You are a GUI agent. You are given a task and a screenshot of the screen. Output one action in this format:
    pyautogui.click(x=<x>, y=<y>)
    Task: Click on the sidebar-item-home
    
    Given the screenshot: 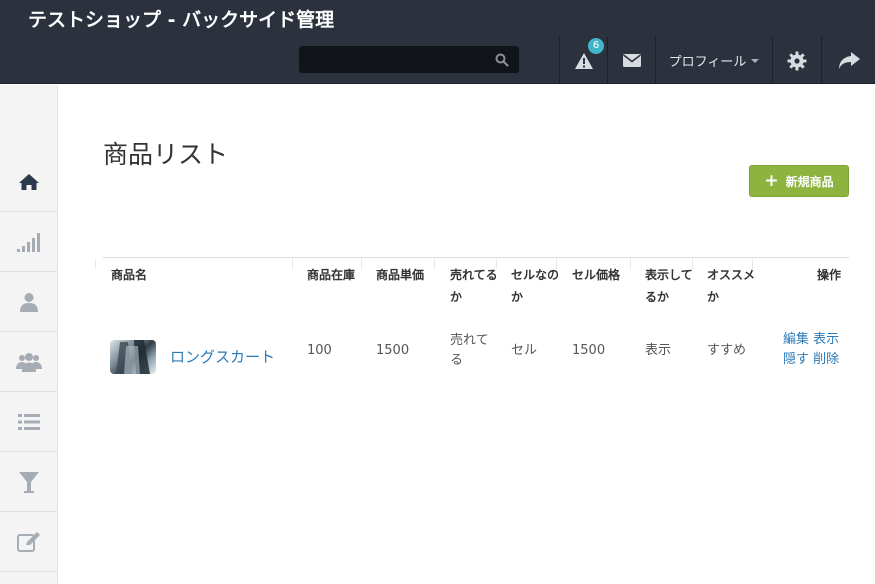 What is the action you would take?
    pyautogui.click(x=28, y=182)
    